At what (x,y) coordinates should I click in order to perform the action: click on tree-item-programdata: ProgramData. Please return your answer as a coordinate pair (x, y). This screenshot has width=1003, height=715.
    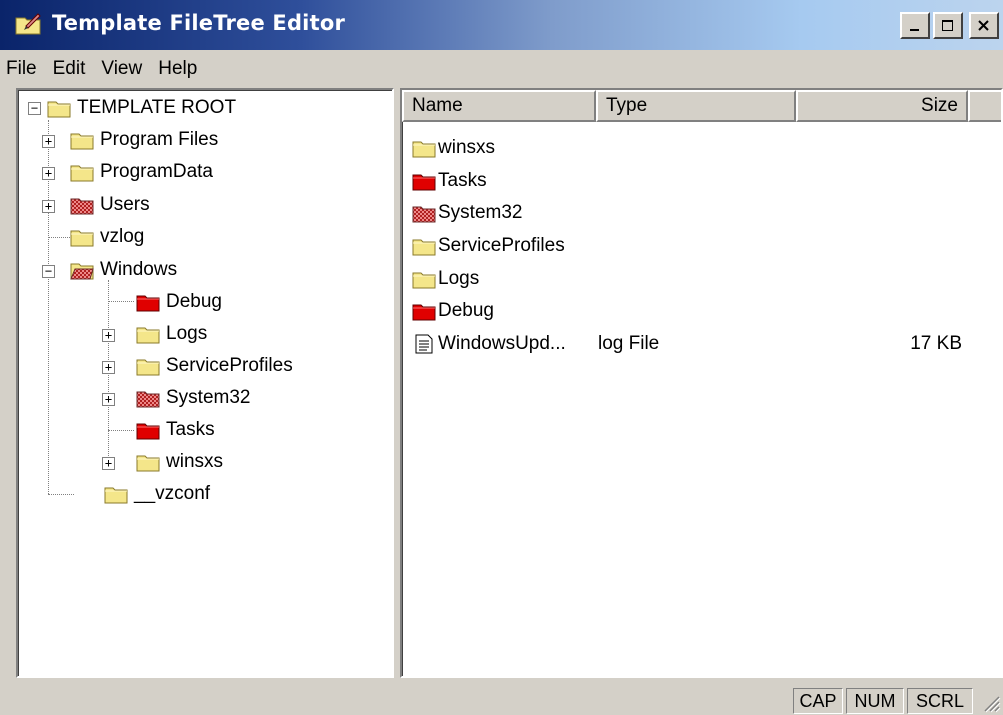
    Looking at the image, I should click on (141, 172).